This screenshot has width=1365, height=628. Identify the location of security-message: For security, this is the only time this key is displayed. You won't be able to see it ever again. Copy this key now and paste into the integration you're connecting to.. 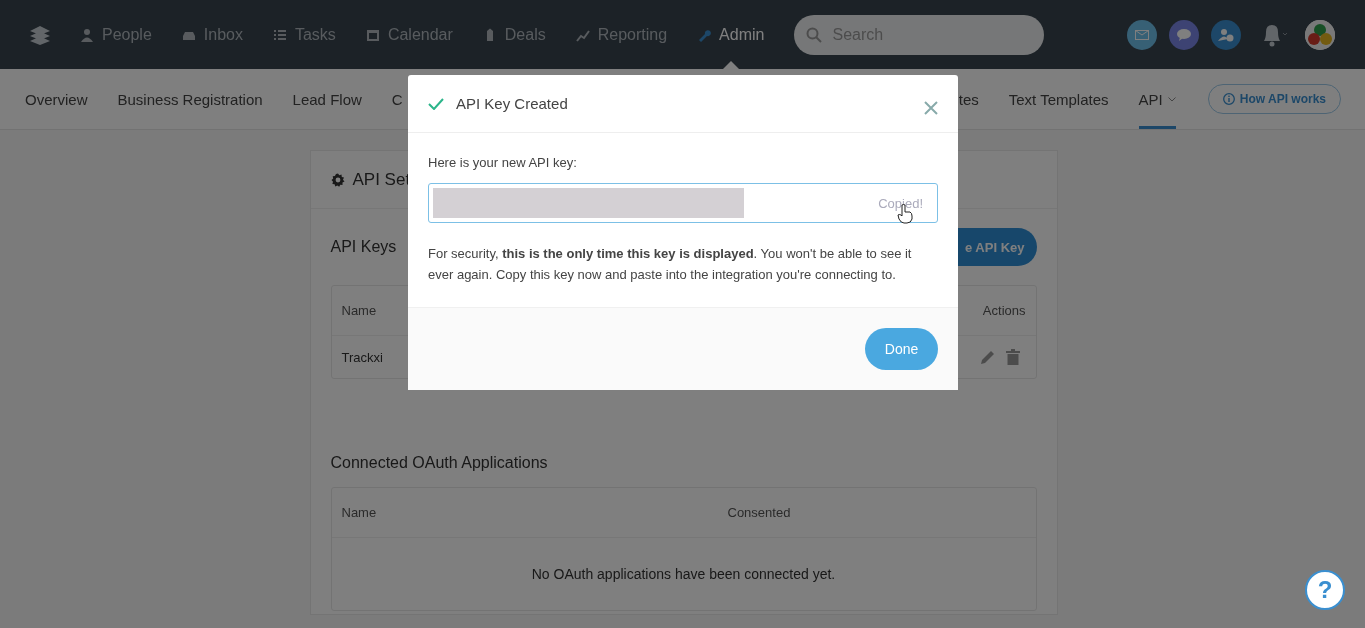
(670, 264).